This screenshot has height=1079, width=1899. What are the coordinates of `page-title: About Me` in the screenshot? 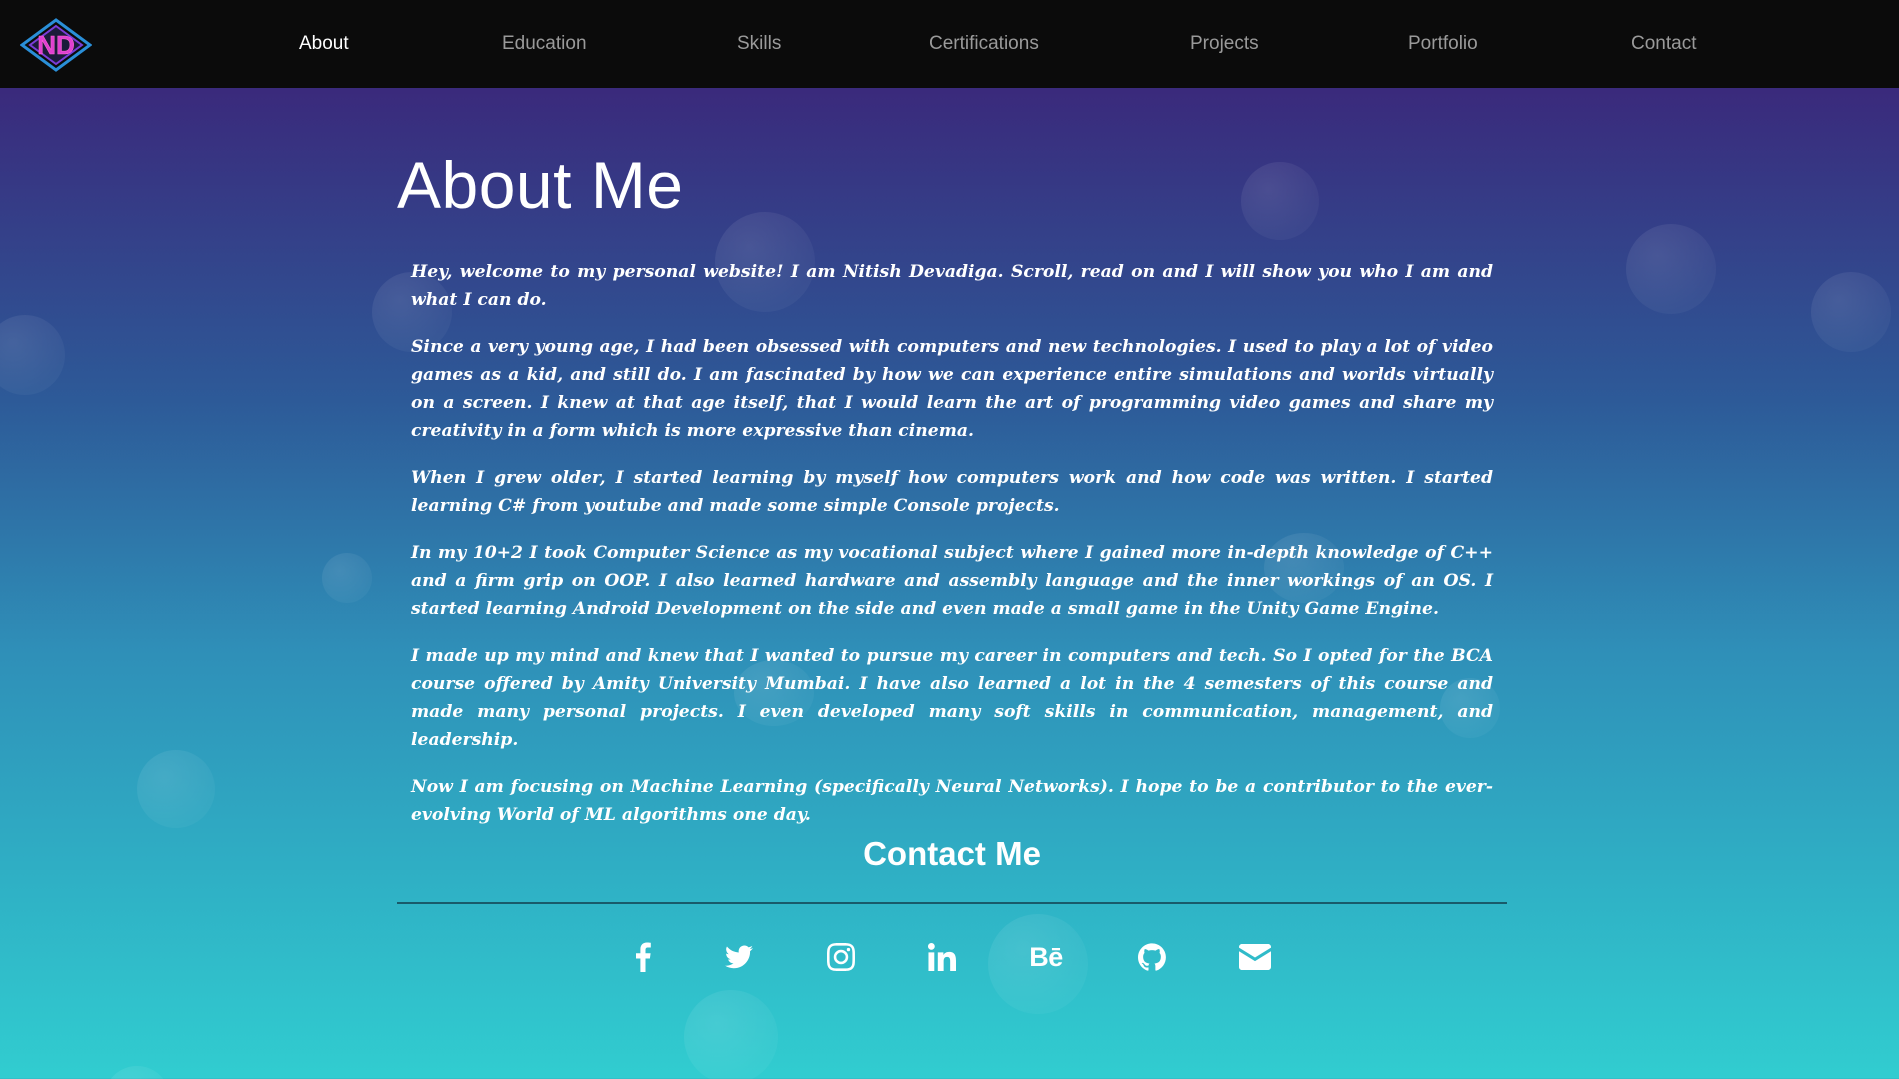 It's located at (540, 185).